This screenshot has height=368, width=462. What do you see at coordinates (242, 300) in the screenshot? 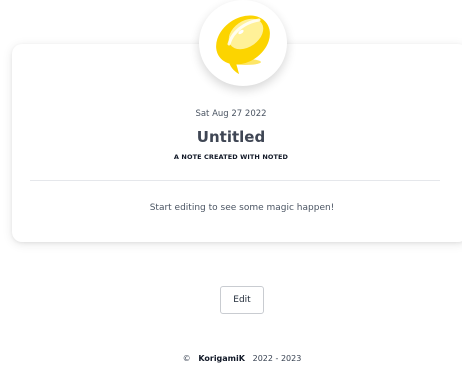
I see `edit-button: Edit` at bounding box center [242, 300].